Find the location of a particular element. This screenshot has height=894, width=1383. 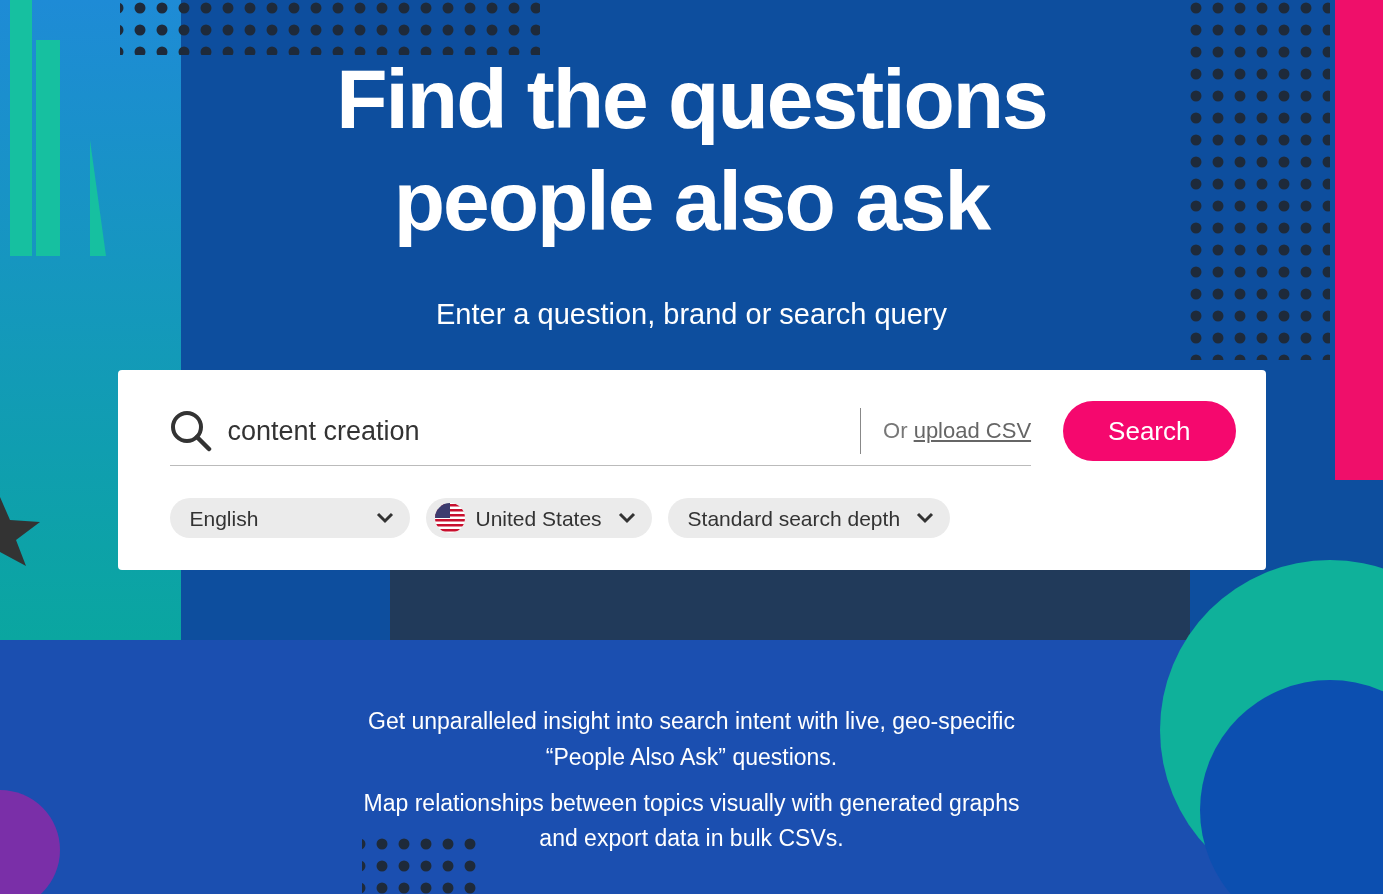

description-text: Map relationships between topics visually with generated graphs and export data in bulk CSVs. is located at coordinates (691, 821).